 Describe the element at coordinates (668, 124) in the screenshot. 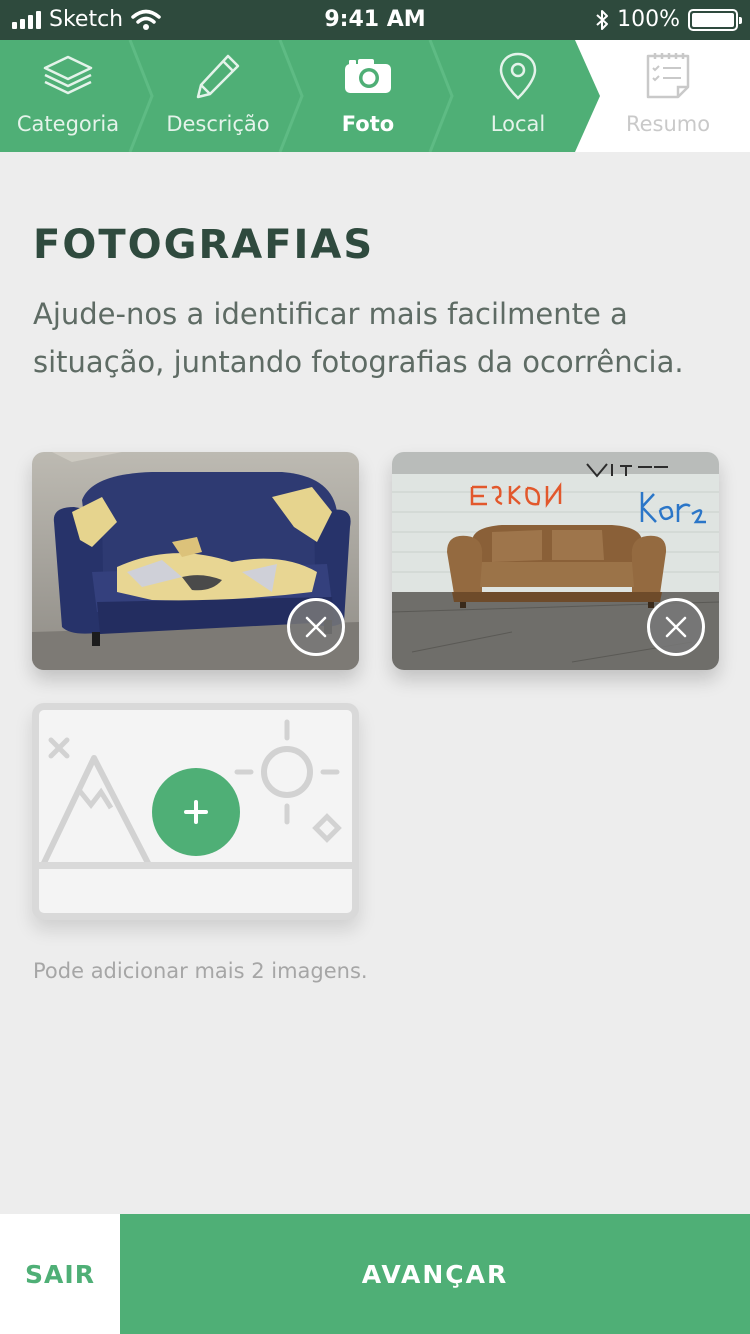

I see `step-label: Resumo` at that location.